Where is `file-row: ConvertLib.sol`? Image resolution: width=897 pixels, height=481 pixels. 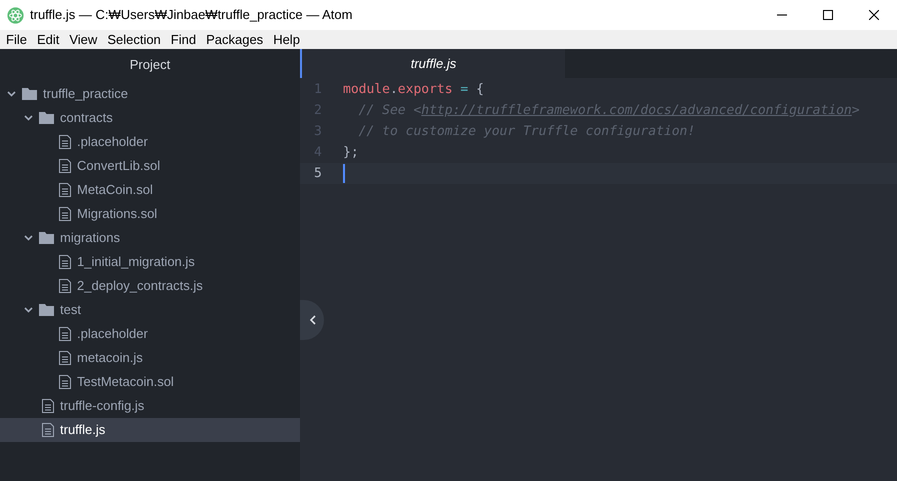
file-row: ConvertLib.sol is located at coordinates (150, 166).